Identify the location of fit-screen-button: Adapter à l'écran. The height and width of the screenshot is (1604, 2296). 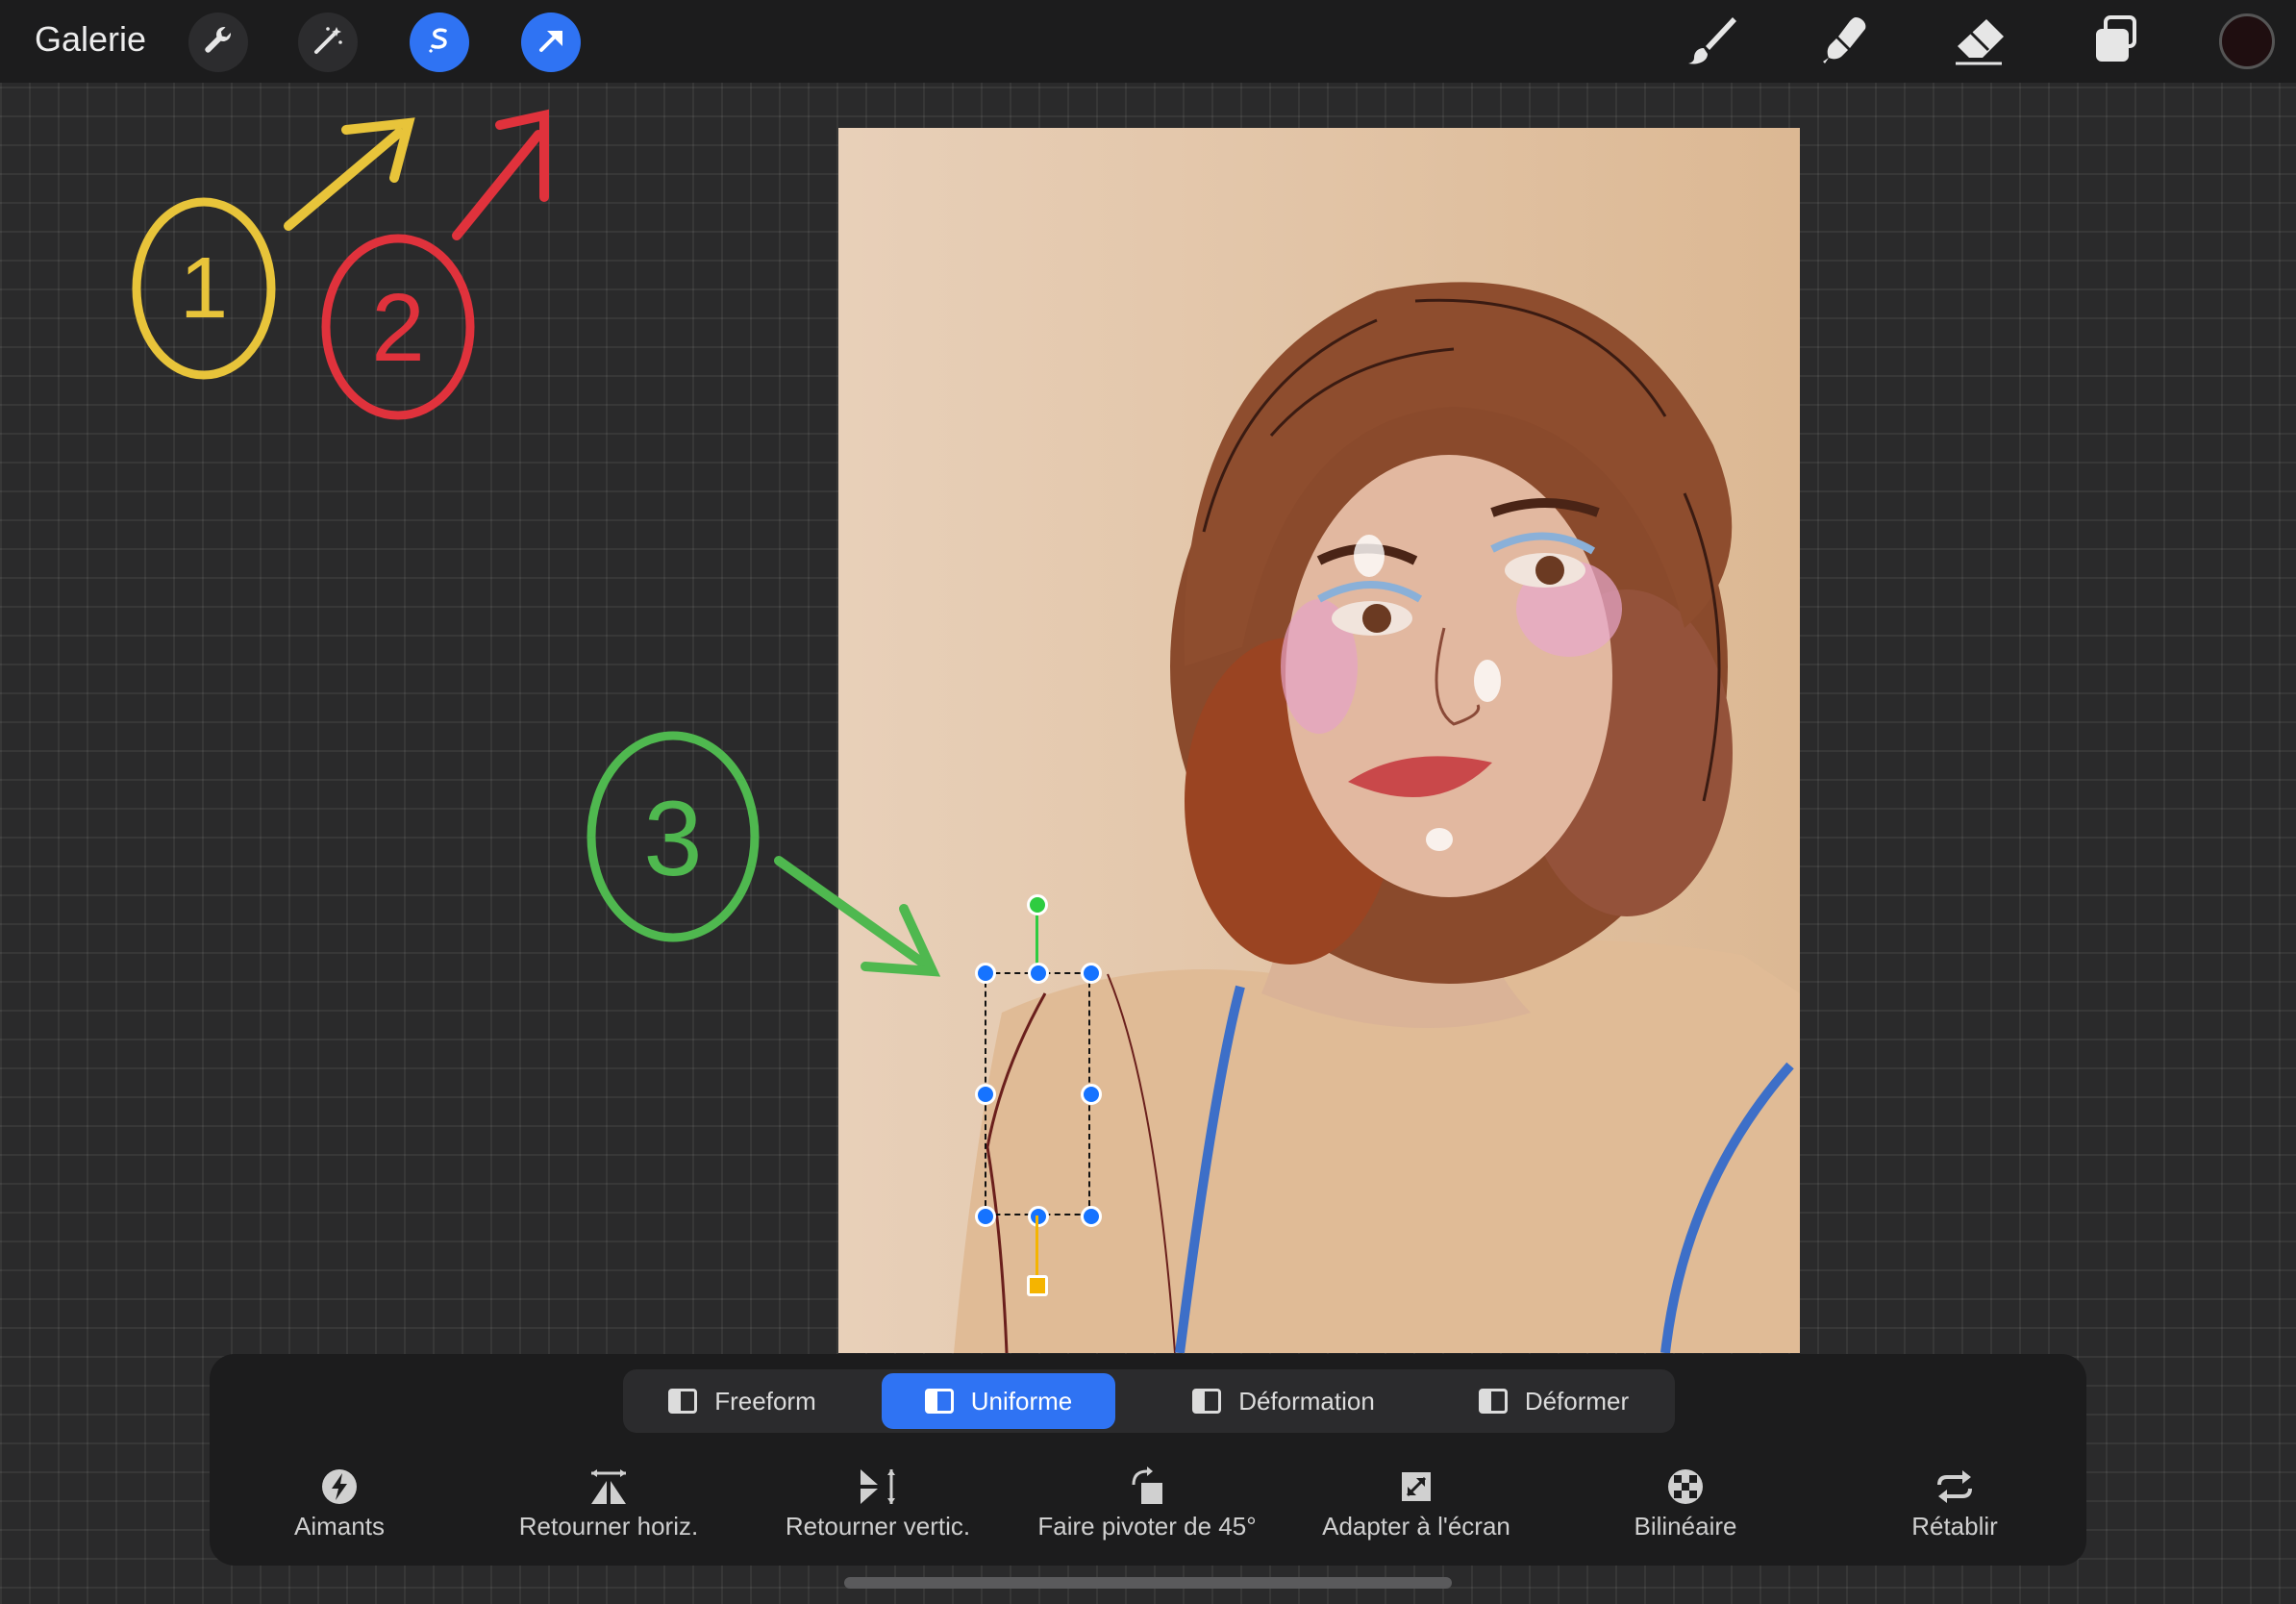
(1416, 1504).